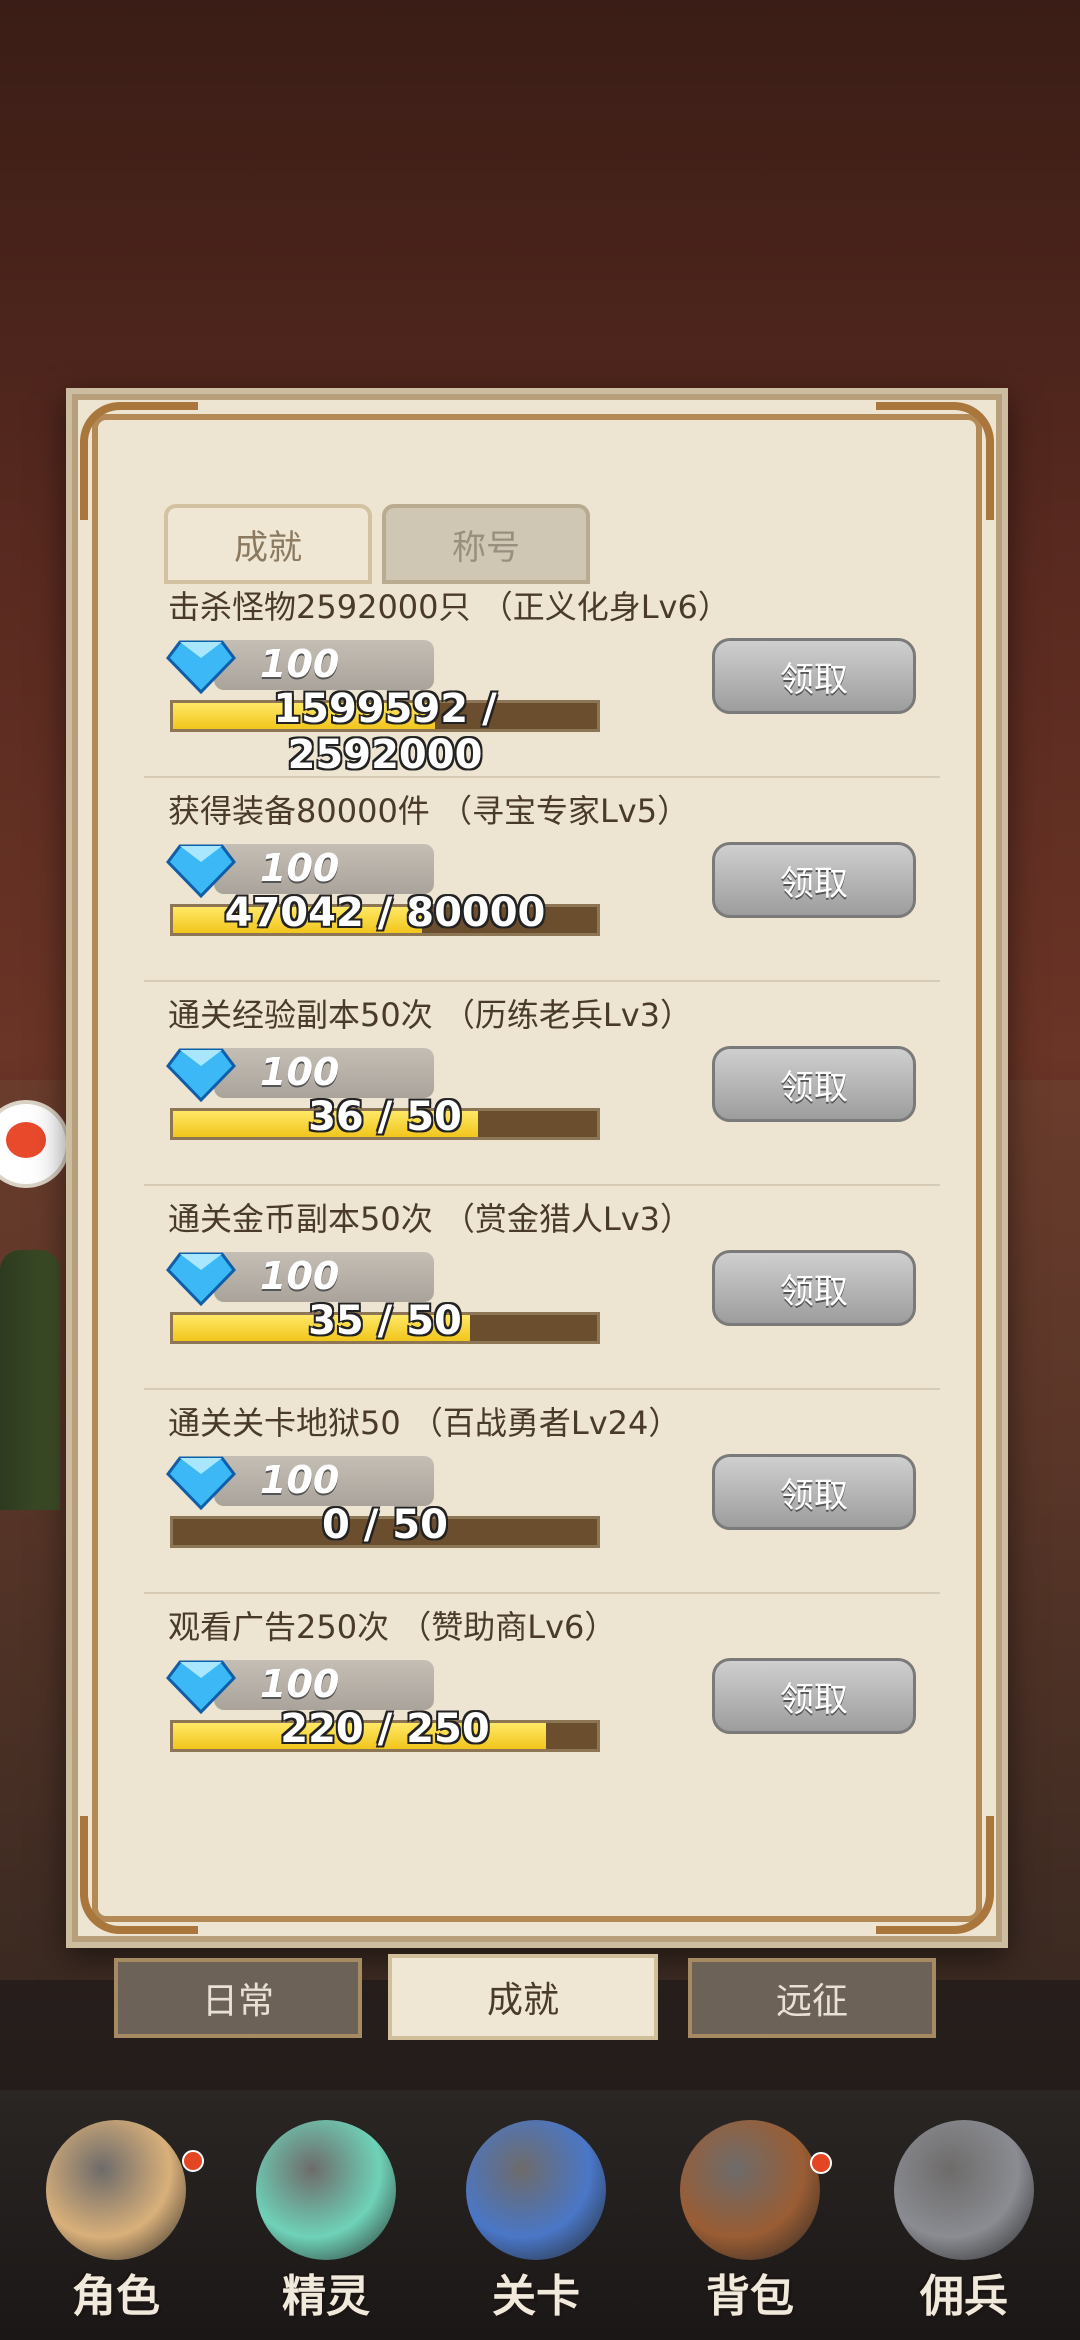 This screenshot has height=2340, width=1080. I want to click on achievement-title: 通关关卡地狱50 （百战勇者Lv24）, so click(424, 1423).